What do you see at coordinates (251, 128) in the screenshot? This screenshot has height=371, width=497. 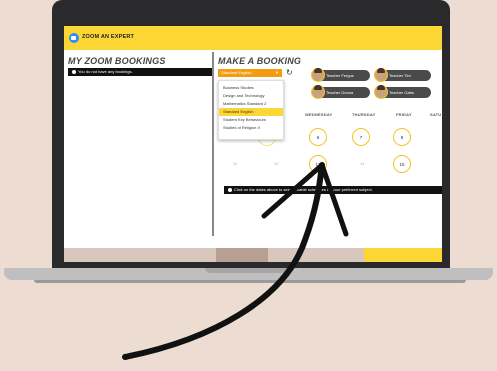 I see `dropdown-item: Studies of Religion II` at bounding box center [251, 128].